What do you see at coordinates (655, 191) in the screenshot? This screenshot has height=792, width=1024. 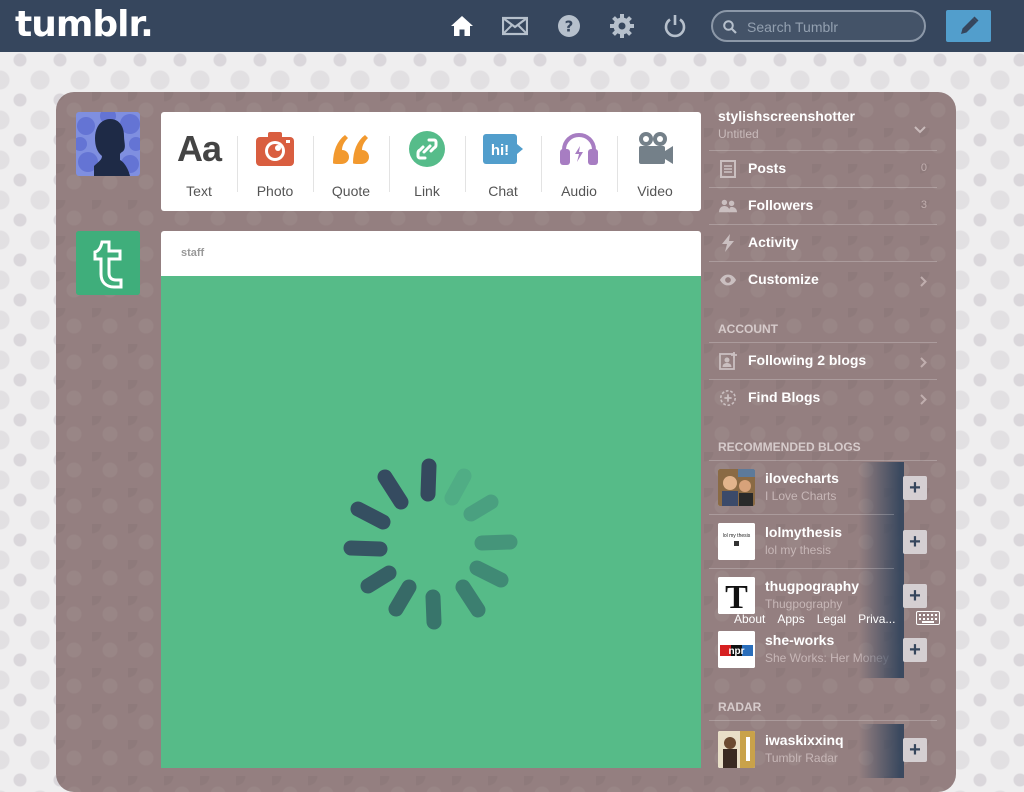 I see `post-type-label: Video` at bounding box center [655, 191].